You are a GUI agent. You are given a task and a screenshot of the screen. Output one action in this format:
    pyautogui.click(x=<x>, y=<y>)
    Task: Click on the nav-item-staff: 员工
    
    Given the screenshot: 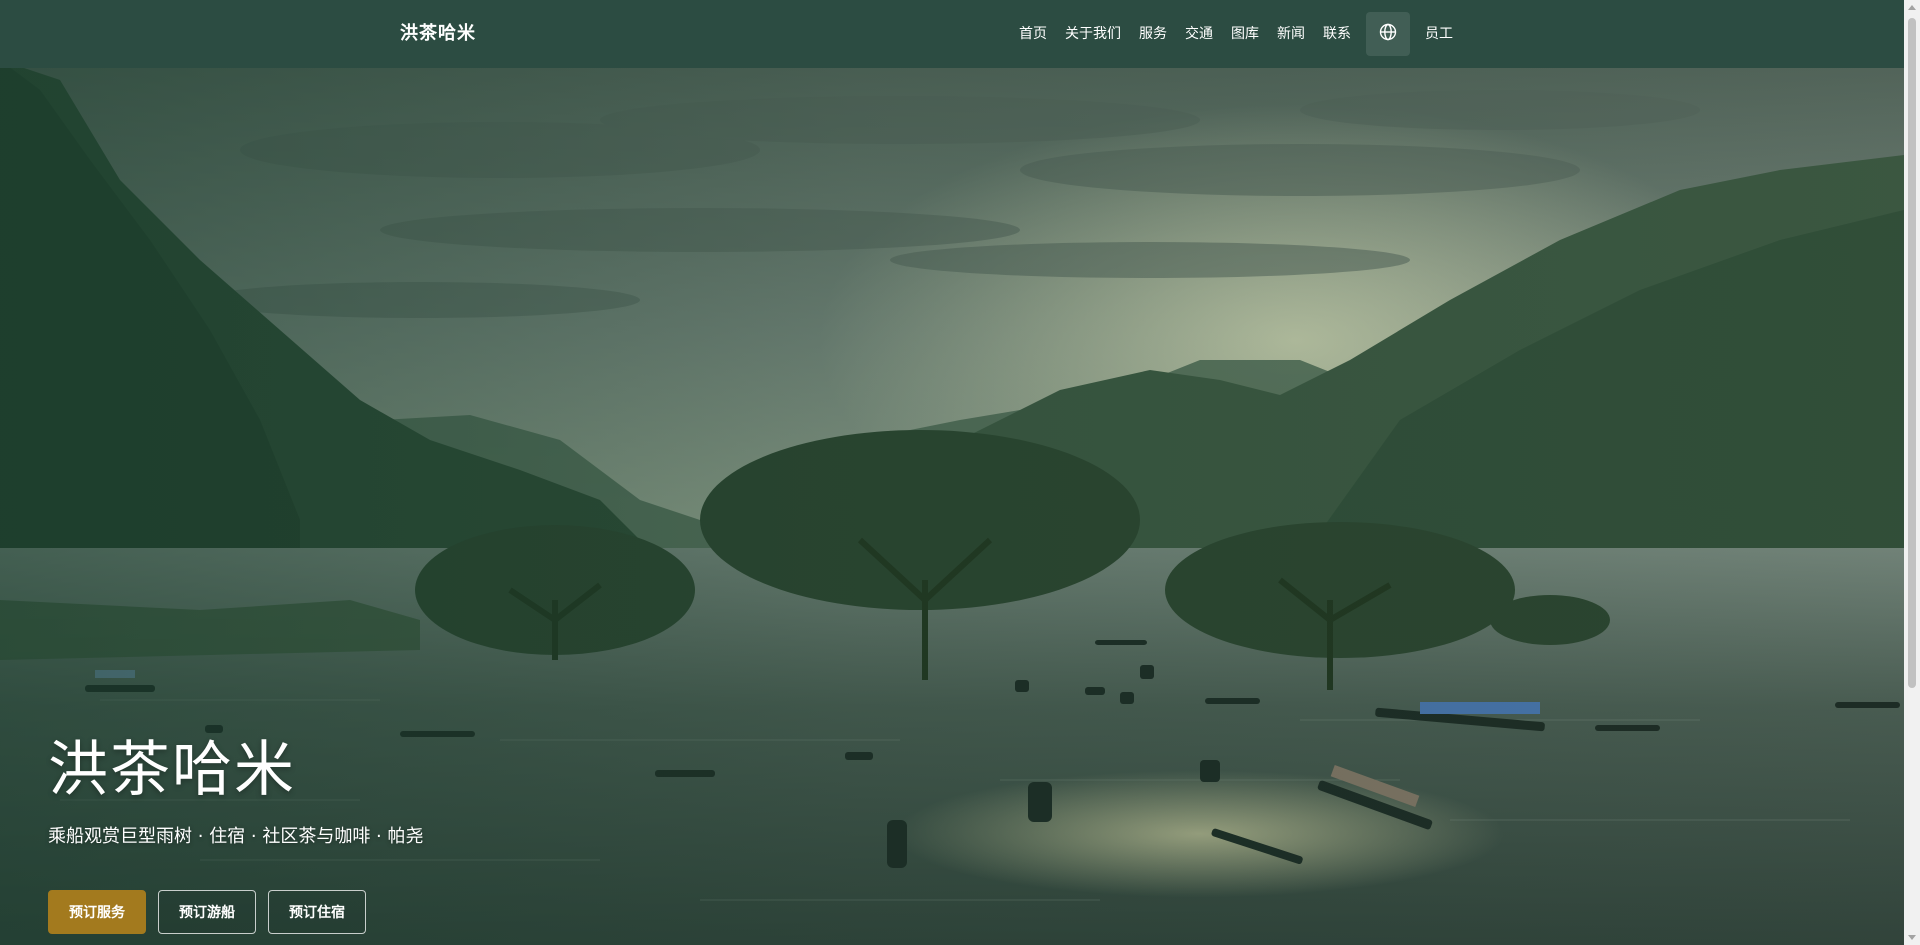 What is the action you would take?
    pyautogui.click(x=1439, y=34)
    